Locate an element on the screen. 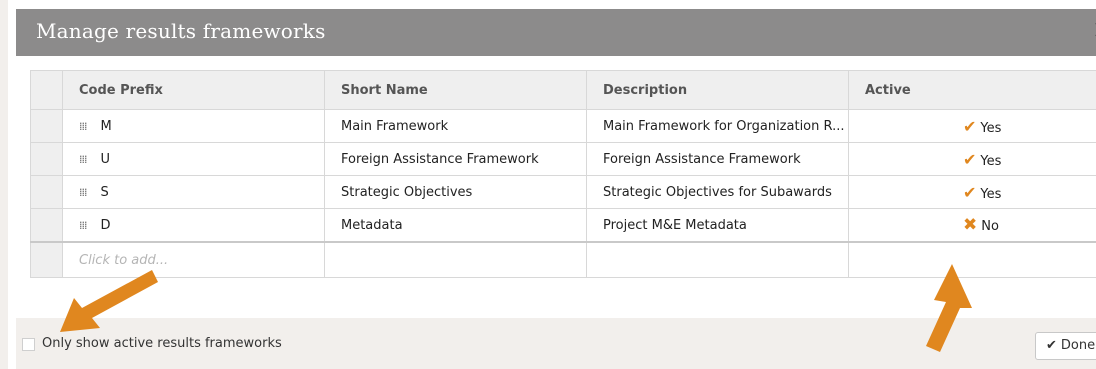  column-header-code-prefix: Code Prefix is located at coordinates (193, 90).